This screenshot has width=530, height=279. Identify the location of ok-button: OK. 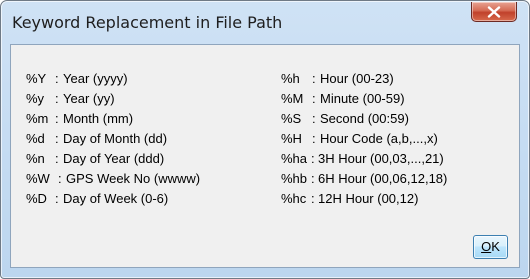
(490, 247).